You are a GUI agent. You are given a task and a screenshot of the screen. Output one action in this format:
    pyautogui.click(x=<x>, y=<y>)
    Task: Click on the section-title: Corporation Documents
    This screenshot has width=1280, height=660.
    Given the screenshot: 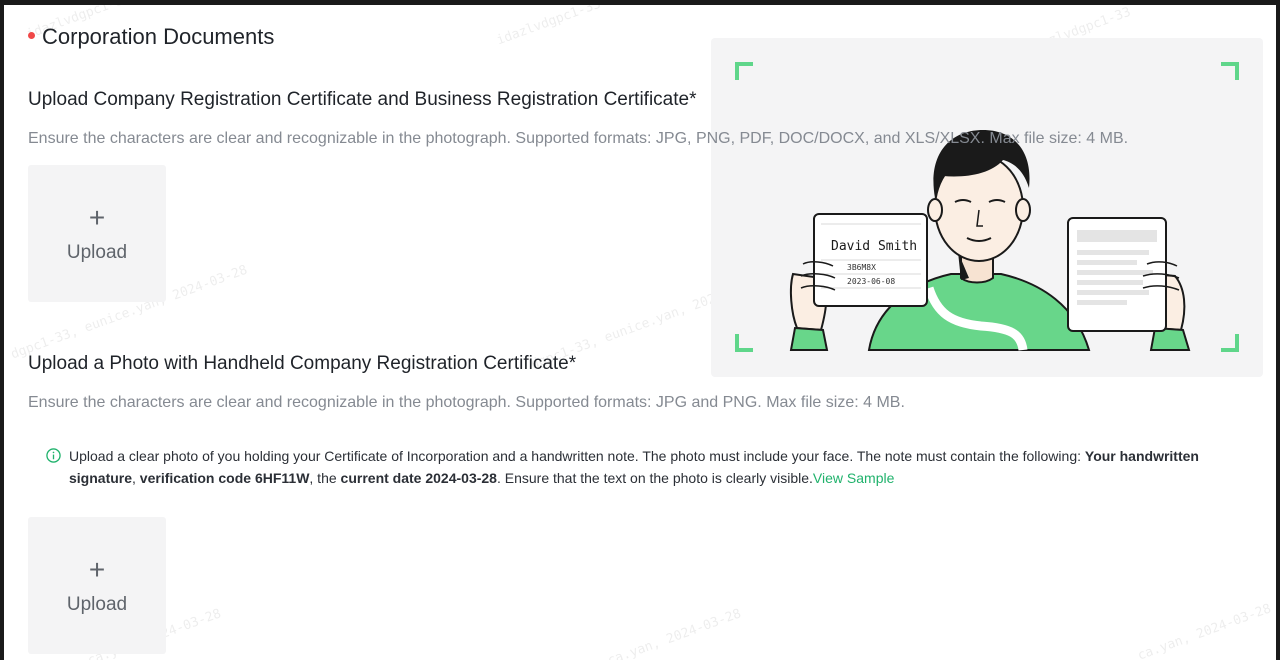 What is the action you would take?
    pyautogui.click(x=151, y=37)
    